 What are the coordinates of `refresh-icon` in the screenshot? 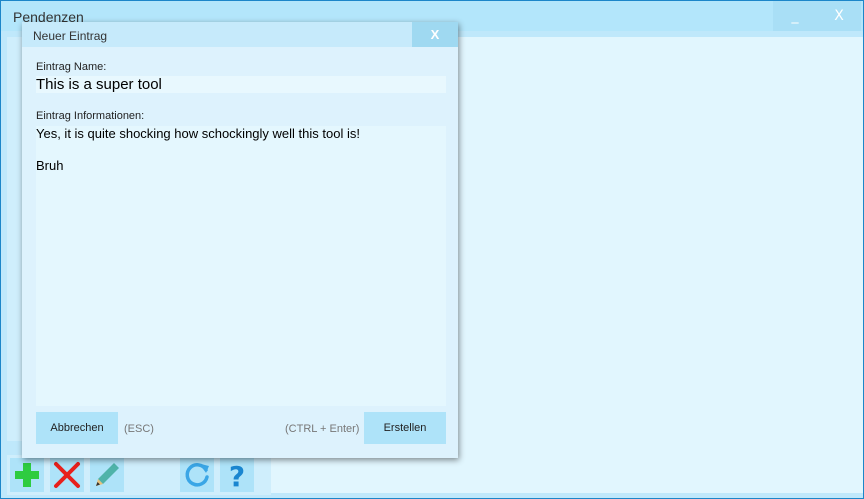 It's located at (197, 475).